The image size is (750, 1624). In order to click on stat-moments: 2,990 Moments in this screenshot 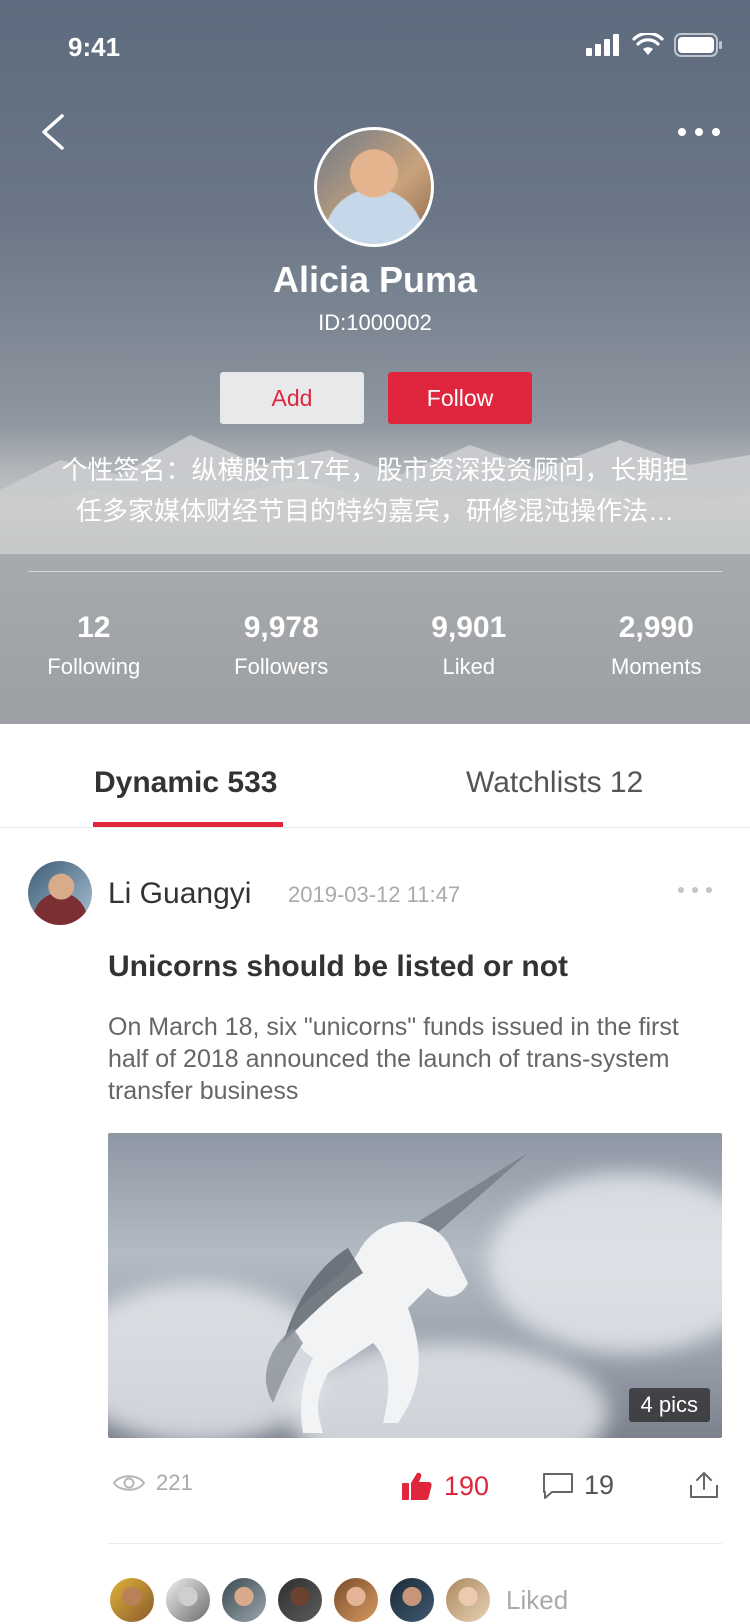, I will do `click(656, 644)`.